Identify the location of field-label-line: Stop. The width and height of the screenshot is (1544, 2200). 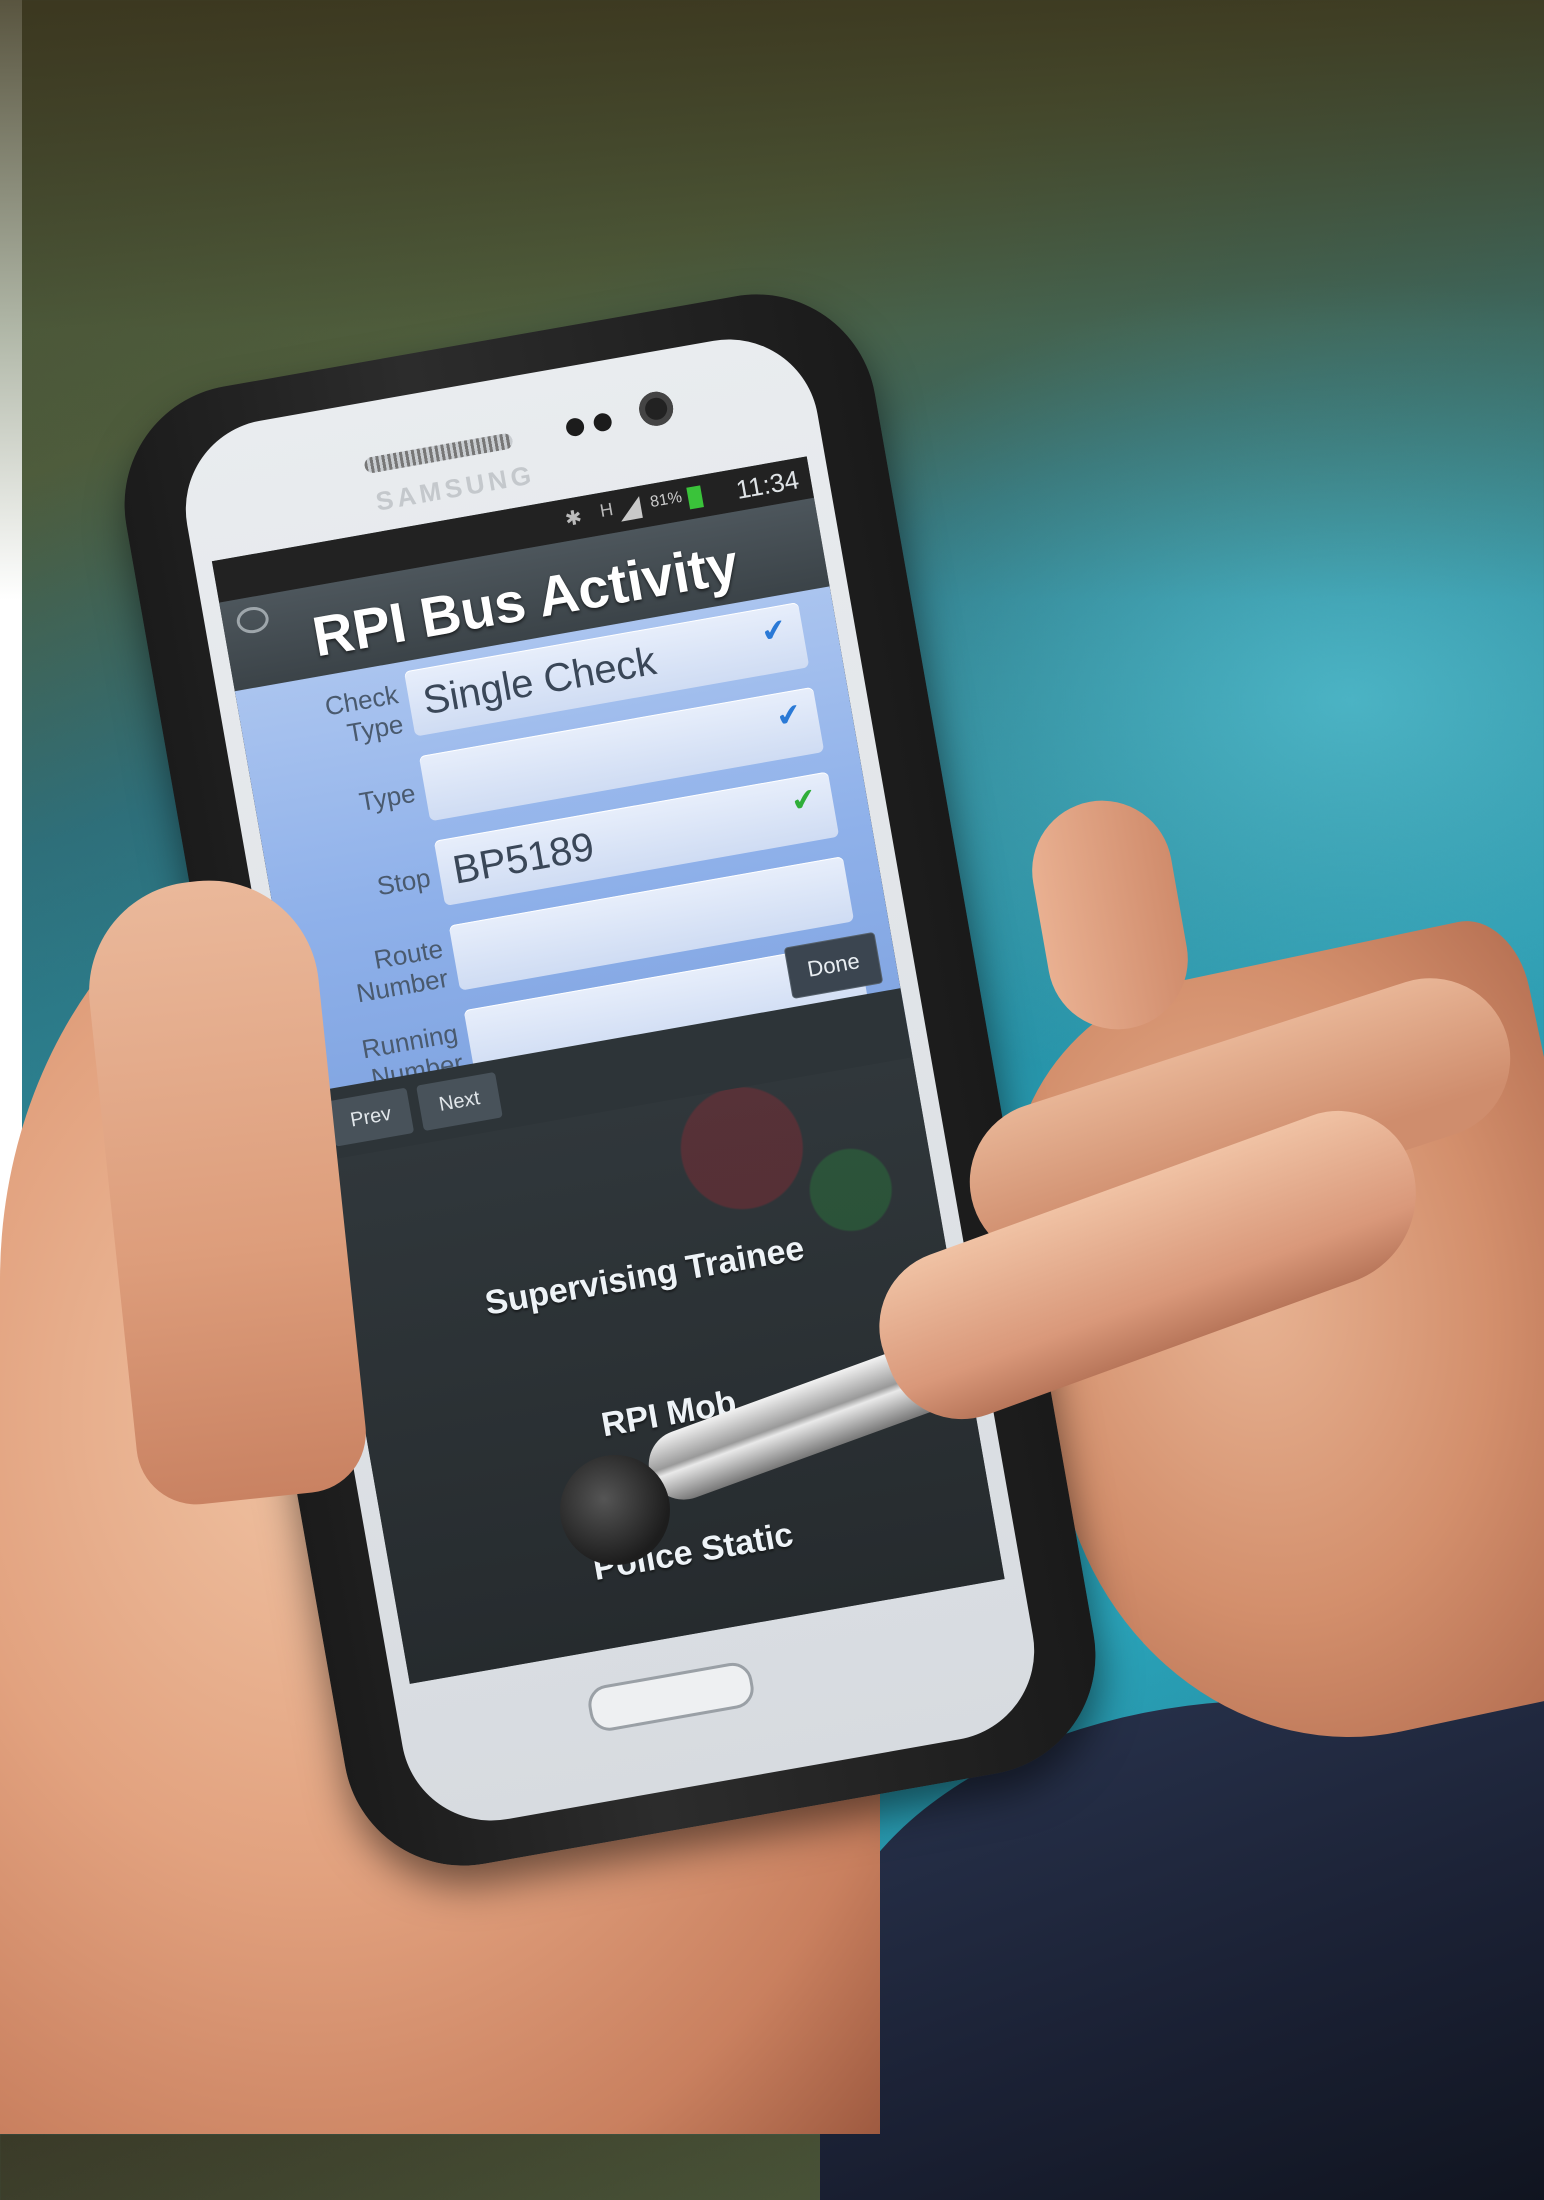
(403, 882).